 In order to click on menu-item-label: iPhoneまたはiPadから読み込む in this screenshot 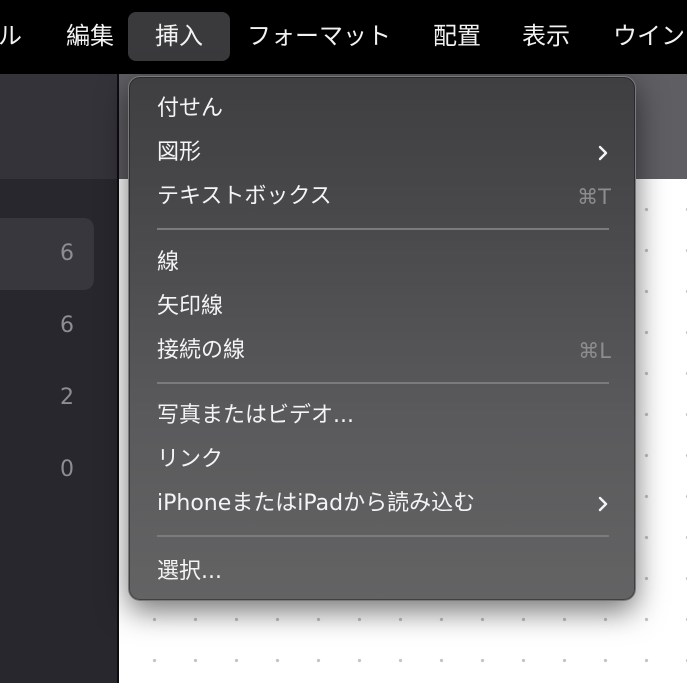, I will do `click(316, 503)`.